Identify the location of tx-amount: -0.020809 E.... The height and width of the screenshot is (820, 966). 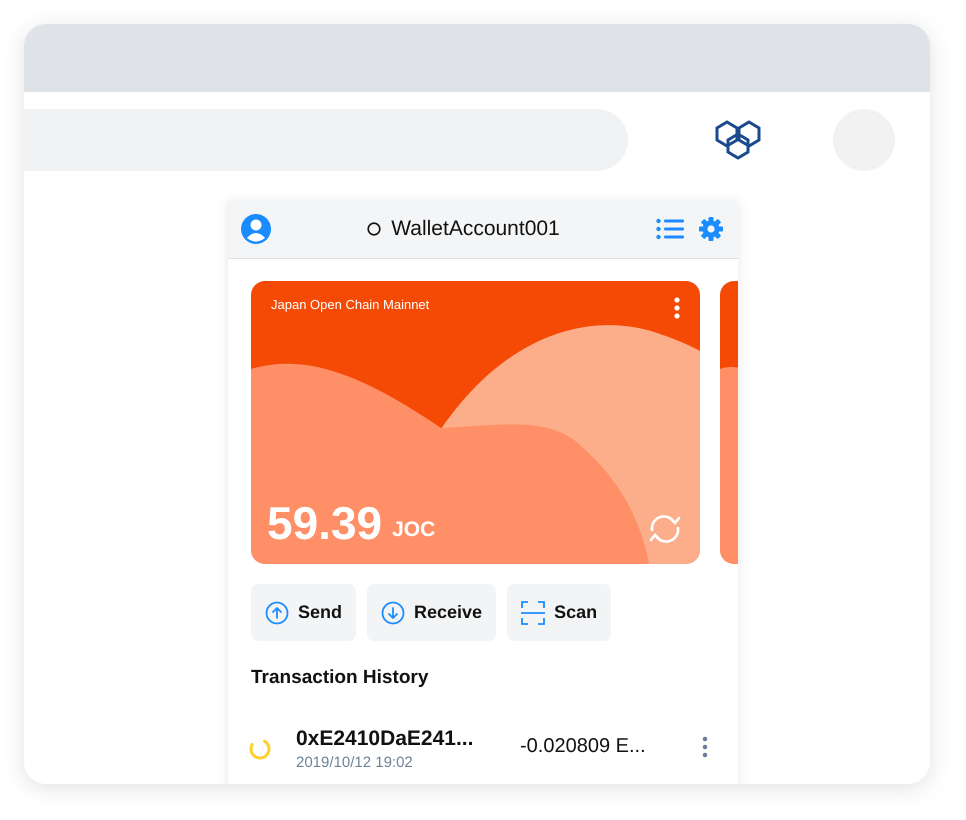
(583, 746).